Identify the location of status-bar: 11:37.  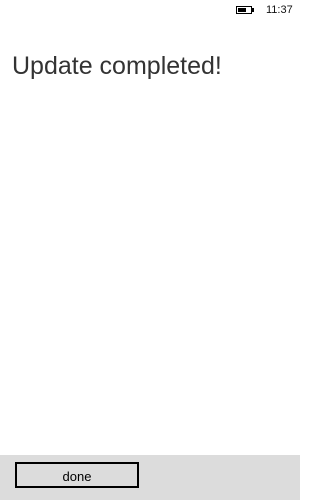
(150, 10).